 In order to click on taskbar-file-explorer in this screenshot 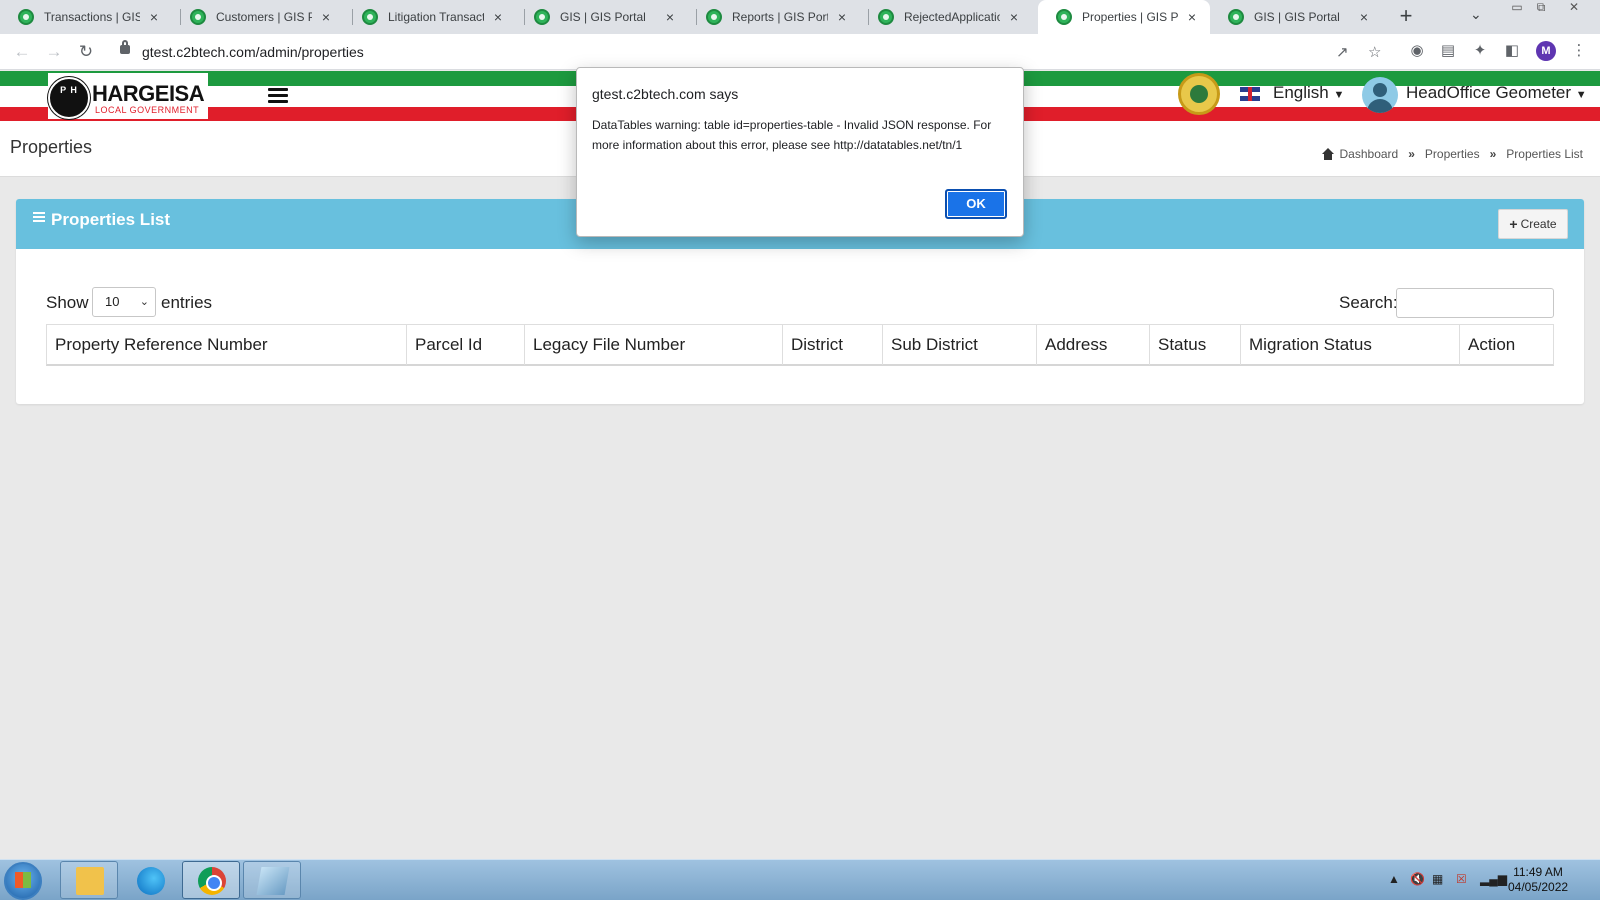, I will do `click(89, 880)`.